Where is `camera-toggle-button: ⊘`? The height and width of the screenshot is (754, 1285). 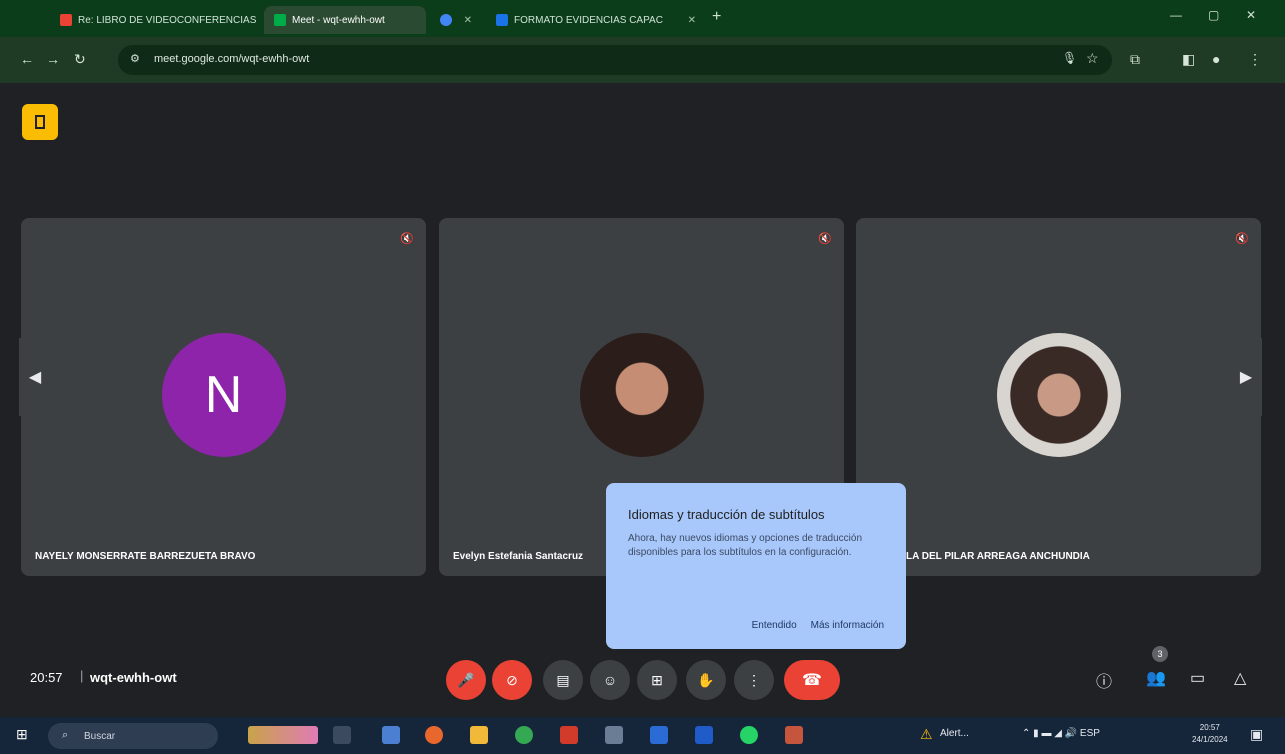
camera-toggle-button: ⊘ is located at coordinates (512, 680).